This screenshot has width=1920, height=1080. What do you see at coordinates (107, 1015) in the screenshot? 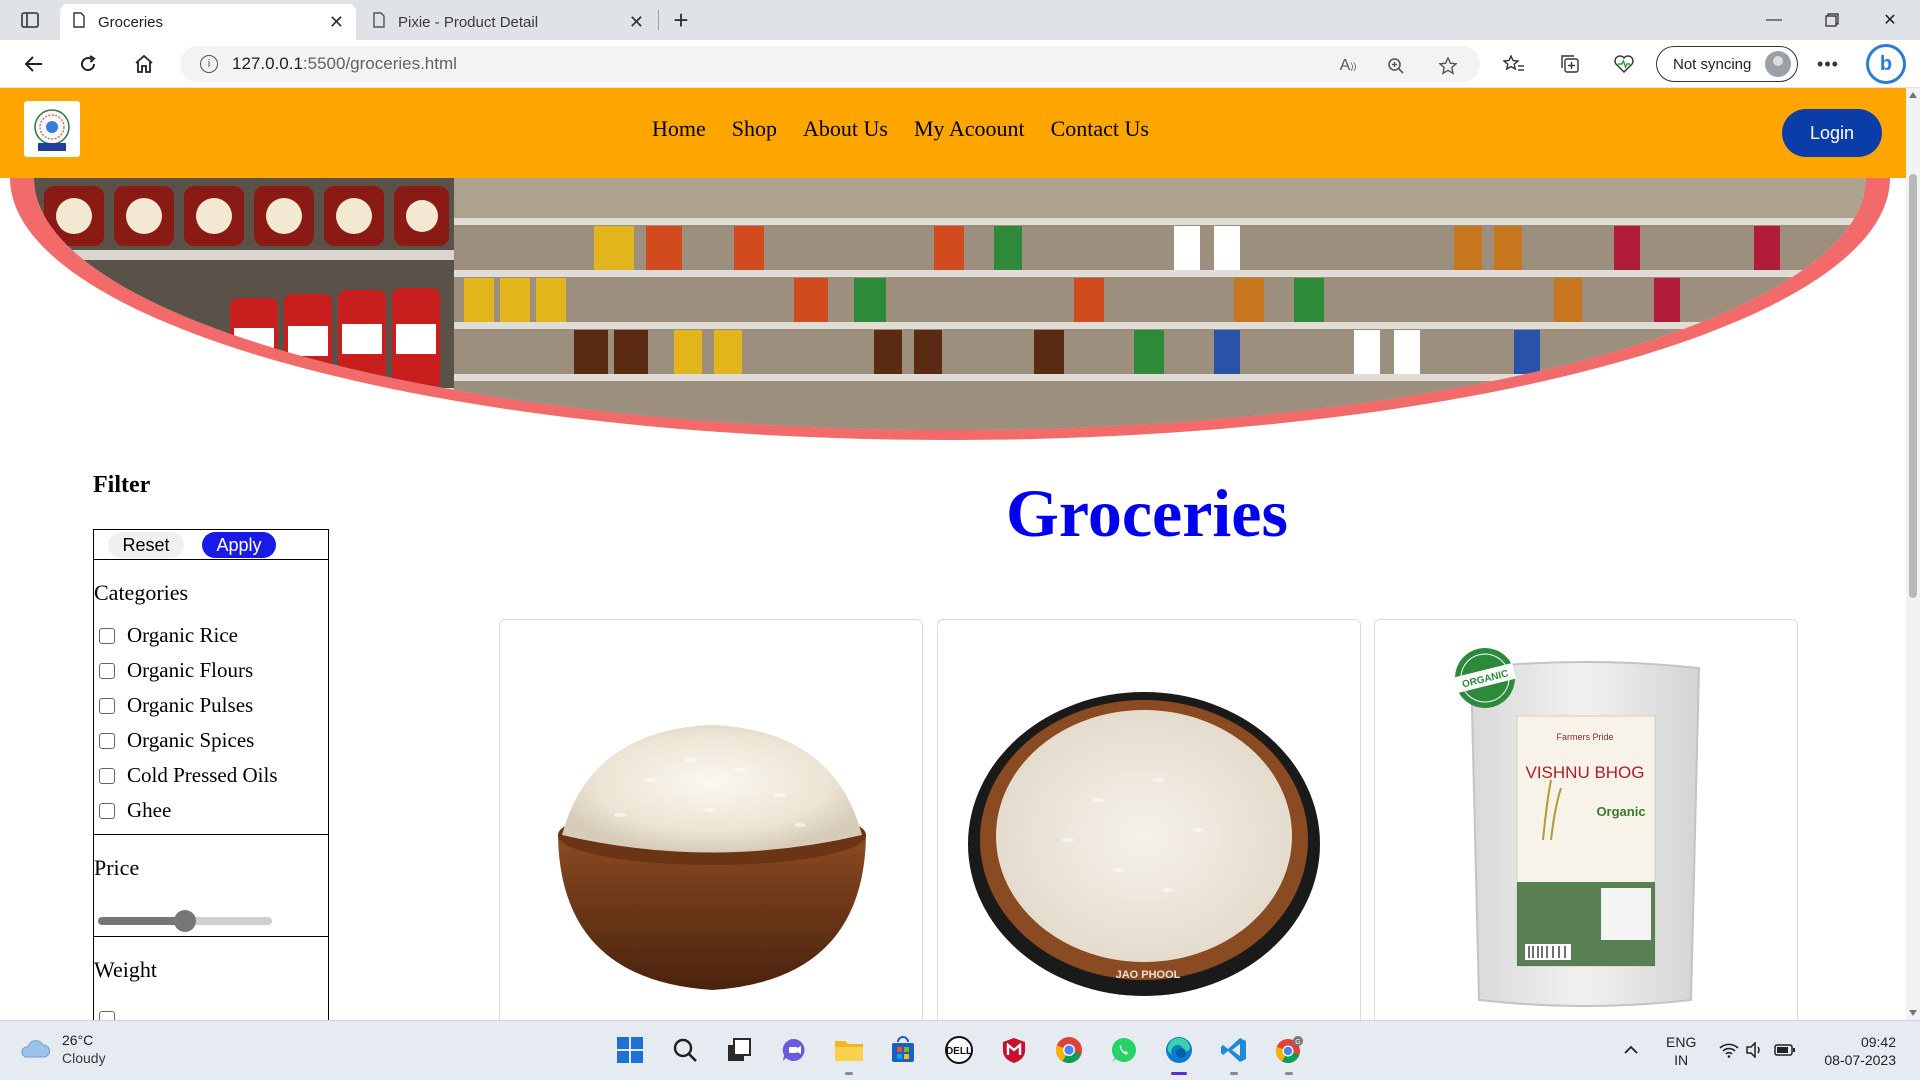
I see `weight-checkbox` at bounding box center [107, 1015].